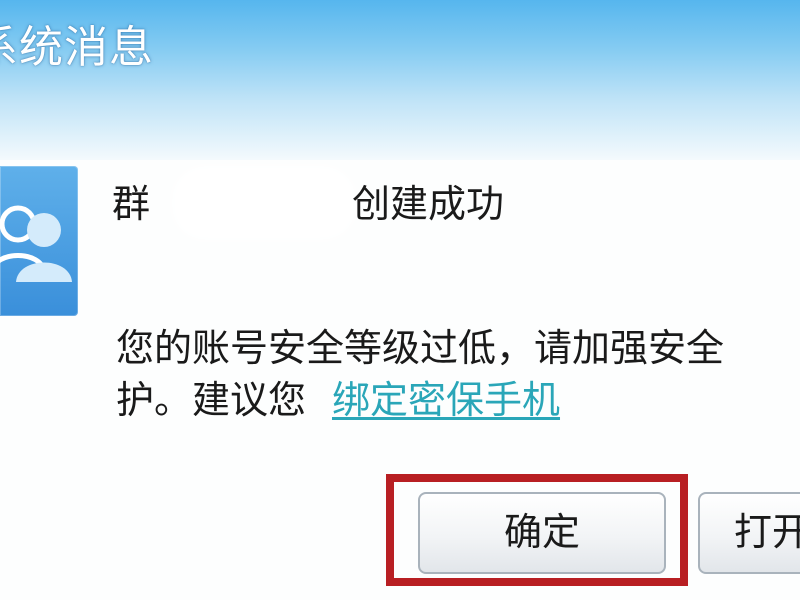  I want to click on suggestion-text: 护。建议您, so click(211, 400).